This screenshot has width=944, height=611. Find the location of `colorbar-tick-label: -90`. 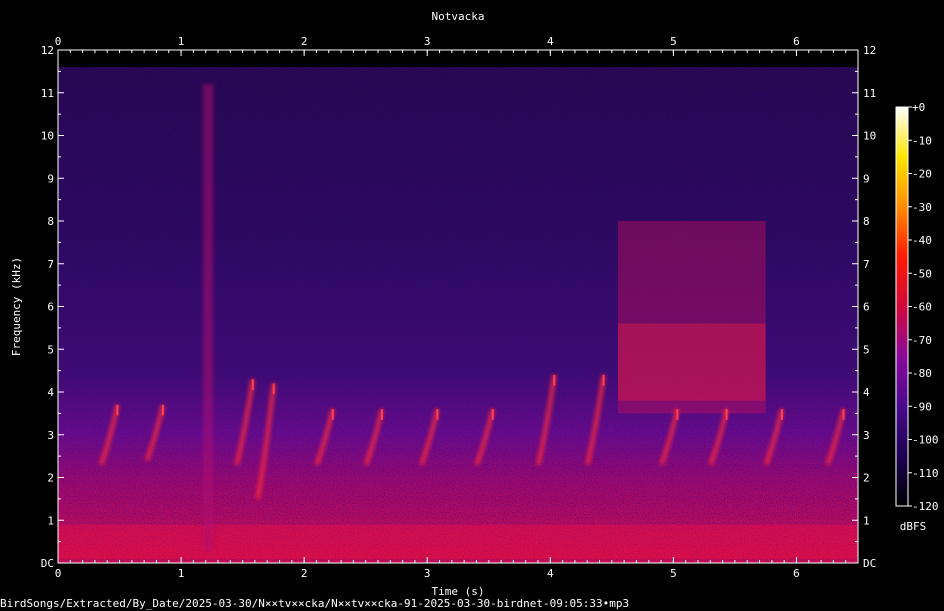

colorbar-tick-label: -90 is located at coordinates (922, 406).